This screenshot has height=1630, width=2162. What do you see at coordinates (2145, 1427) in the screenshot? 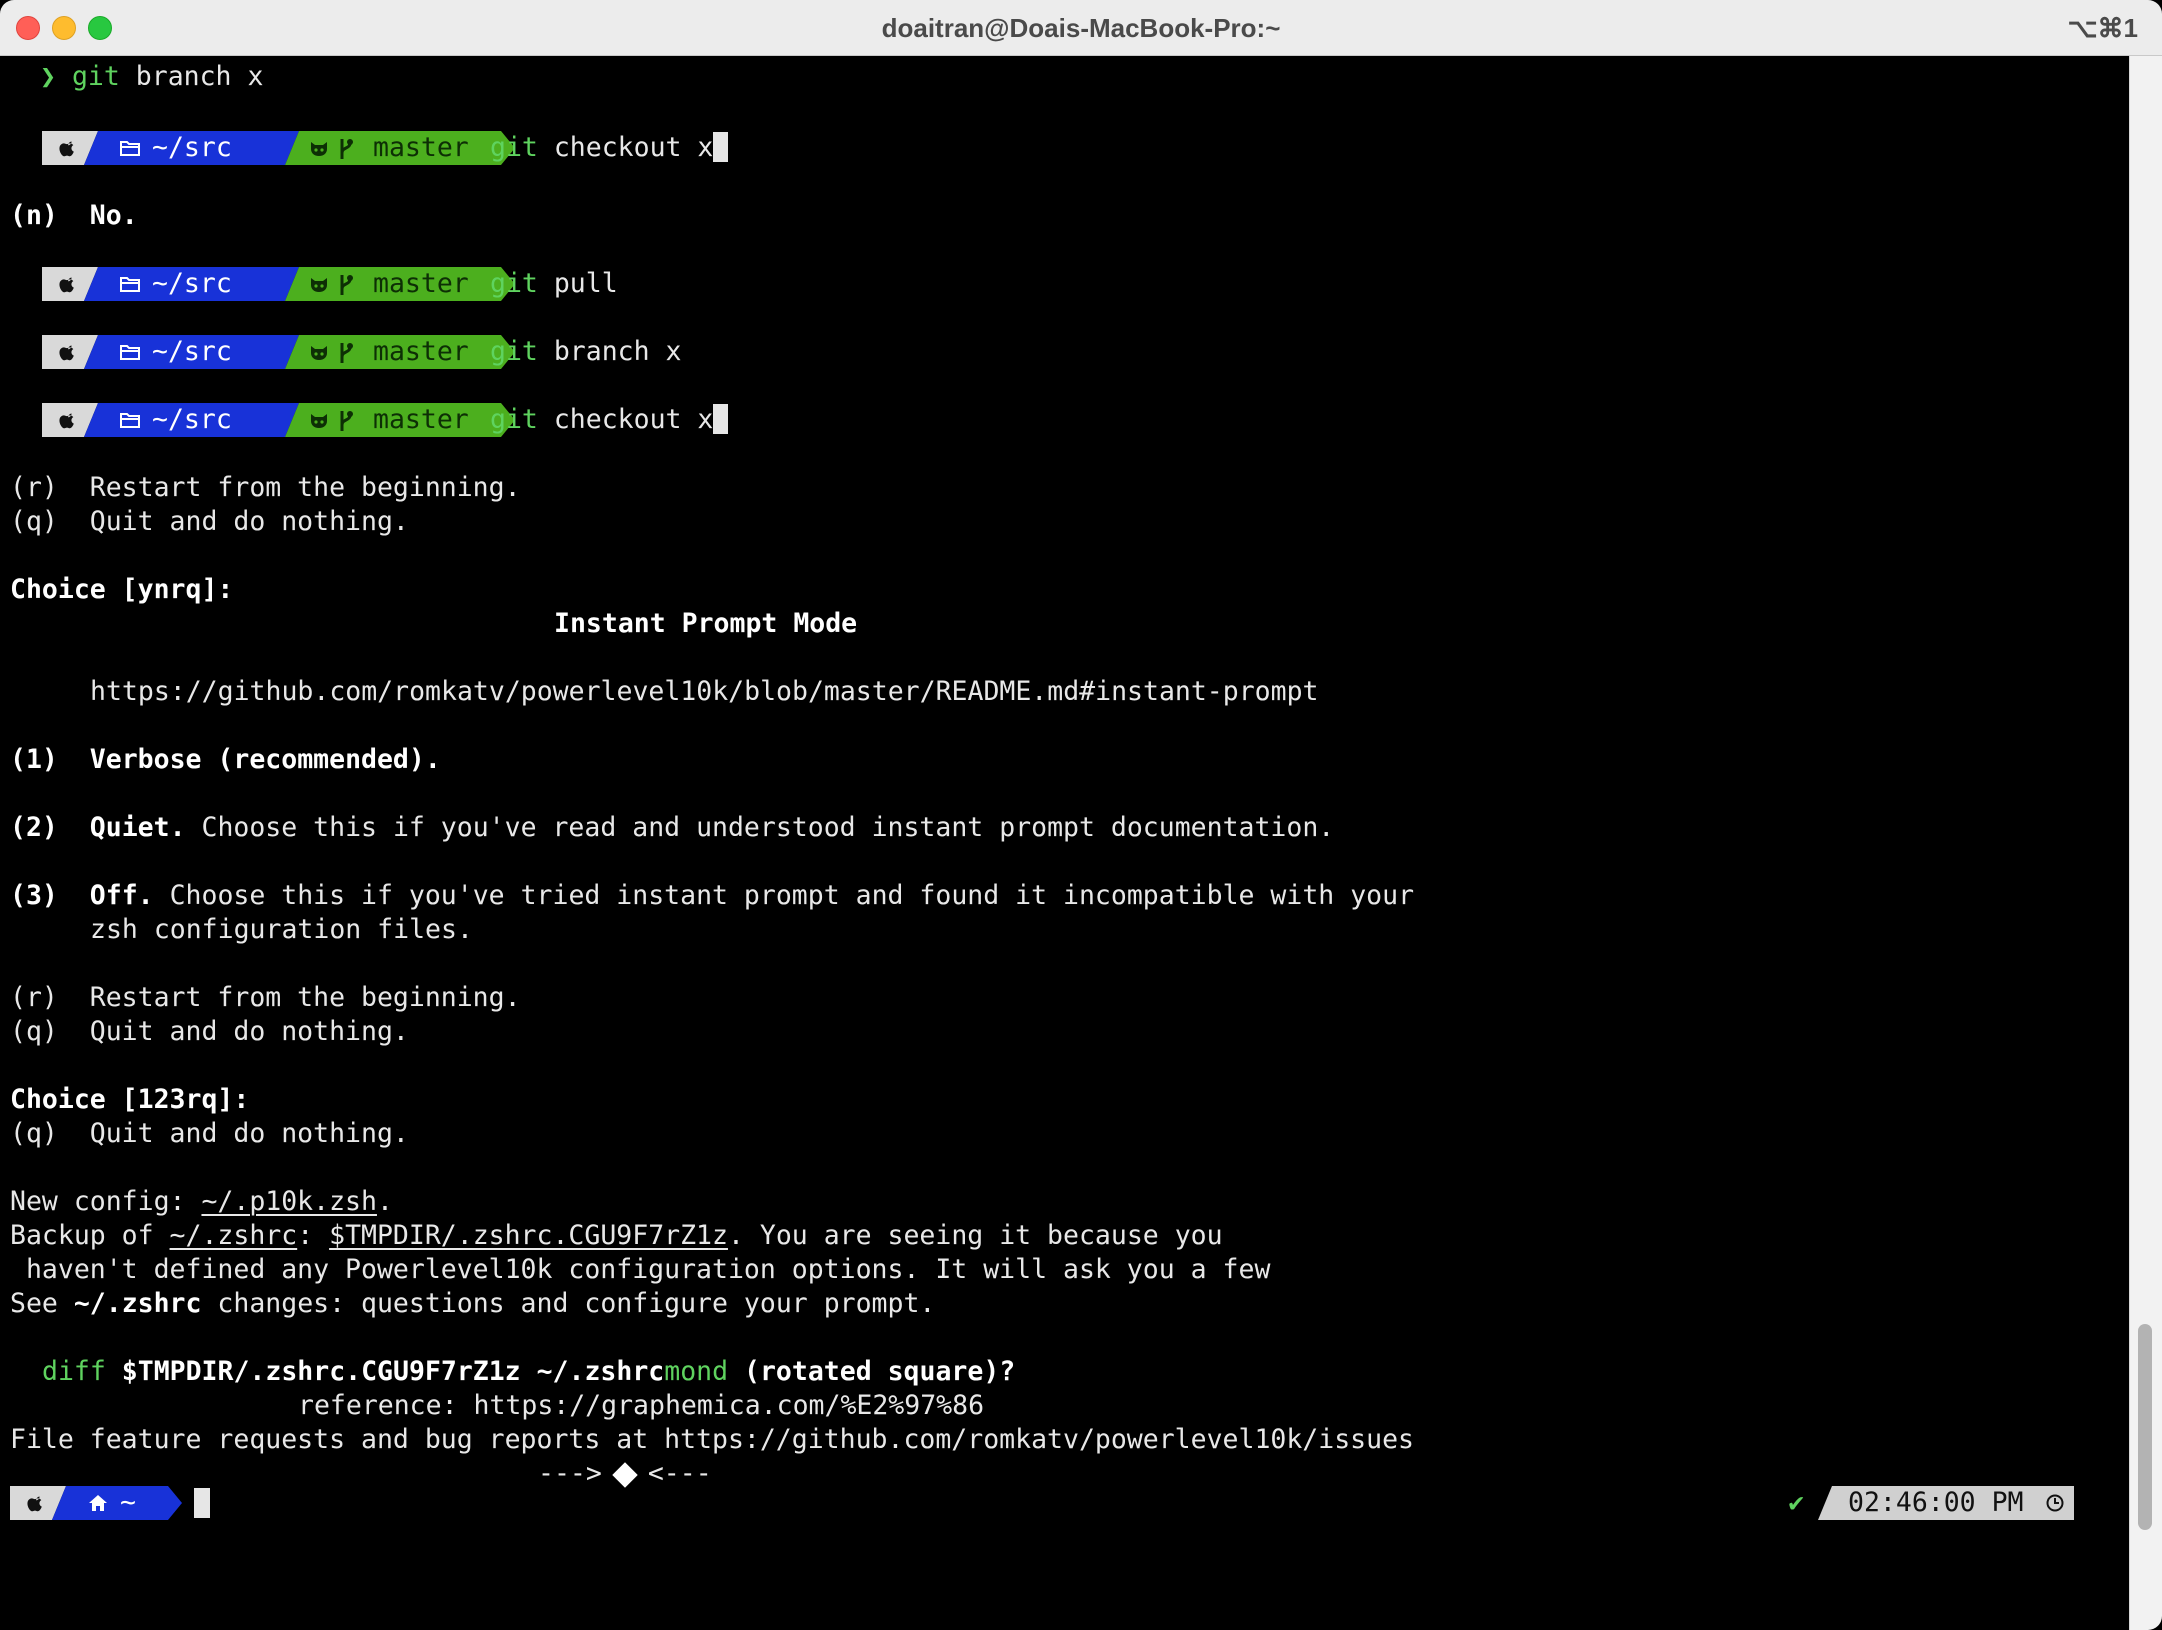
I see `scrollbar-thumb` at bounding box center [2145, 1427].